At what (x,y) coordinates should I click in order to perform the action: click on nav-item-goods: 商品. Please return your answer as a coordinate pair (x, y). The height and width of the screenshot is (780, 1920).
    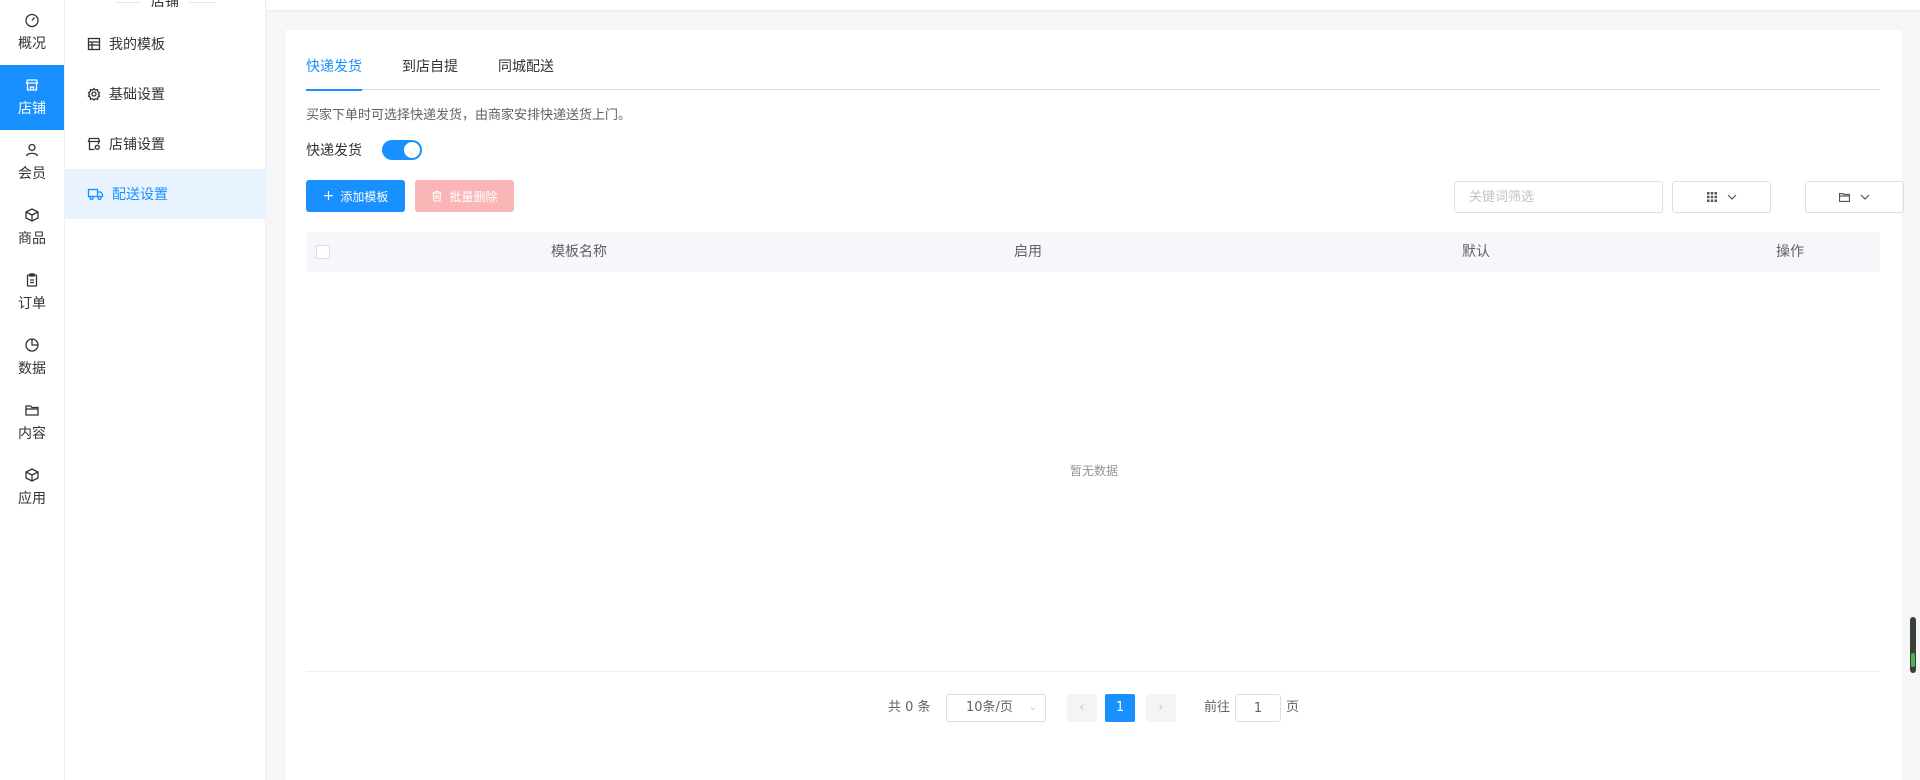
    Looking at the image, I should click on (32, 227).